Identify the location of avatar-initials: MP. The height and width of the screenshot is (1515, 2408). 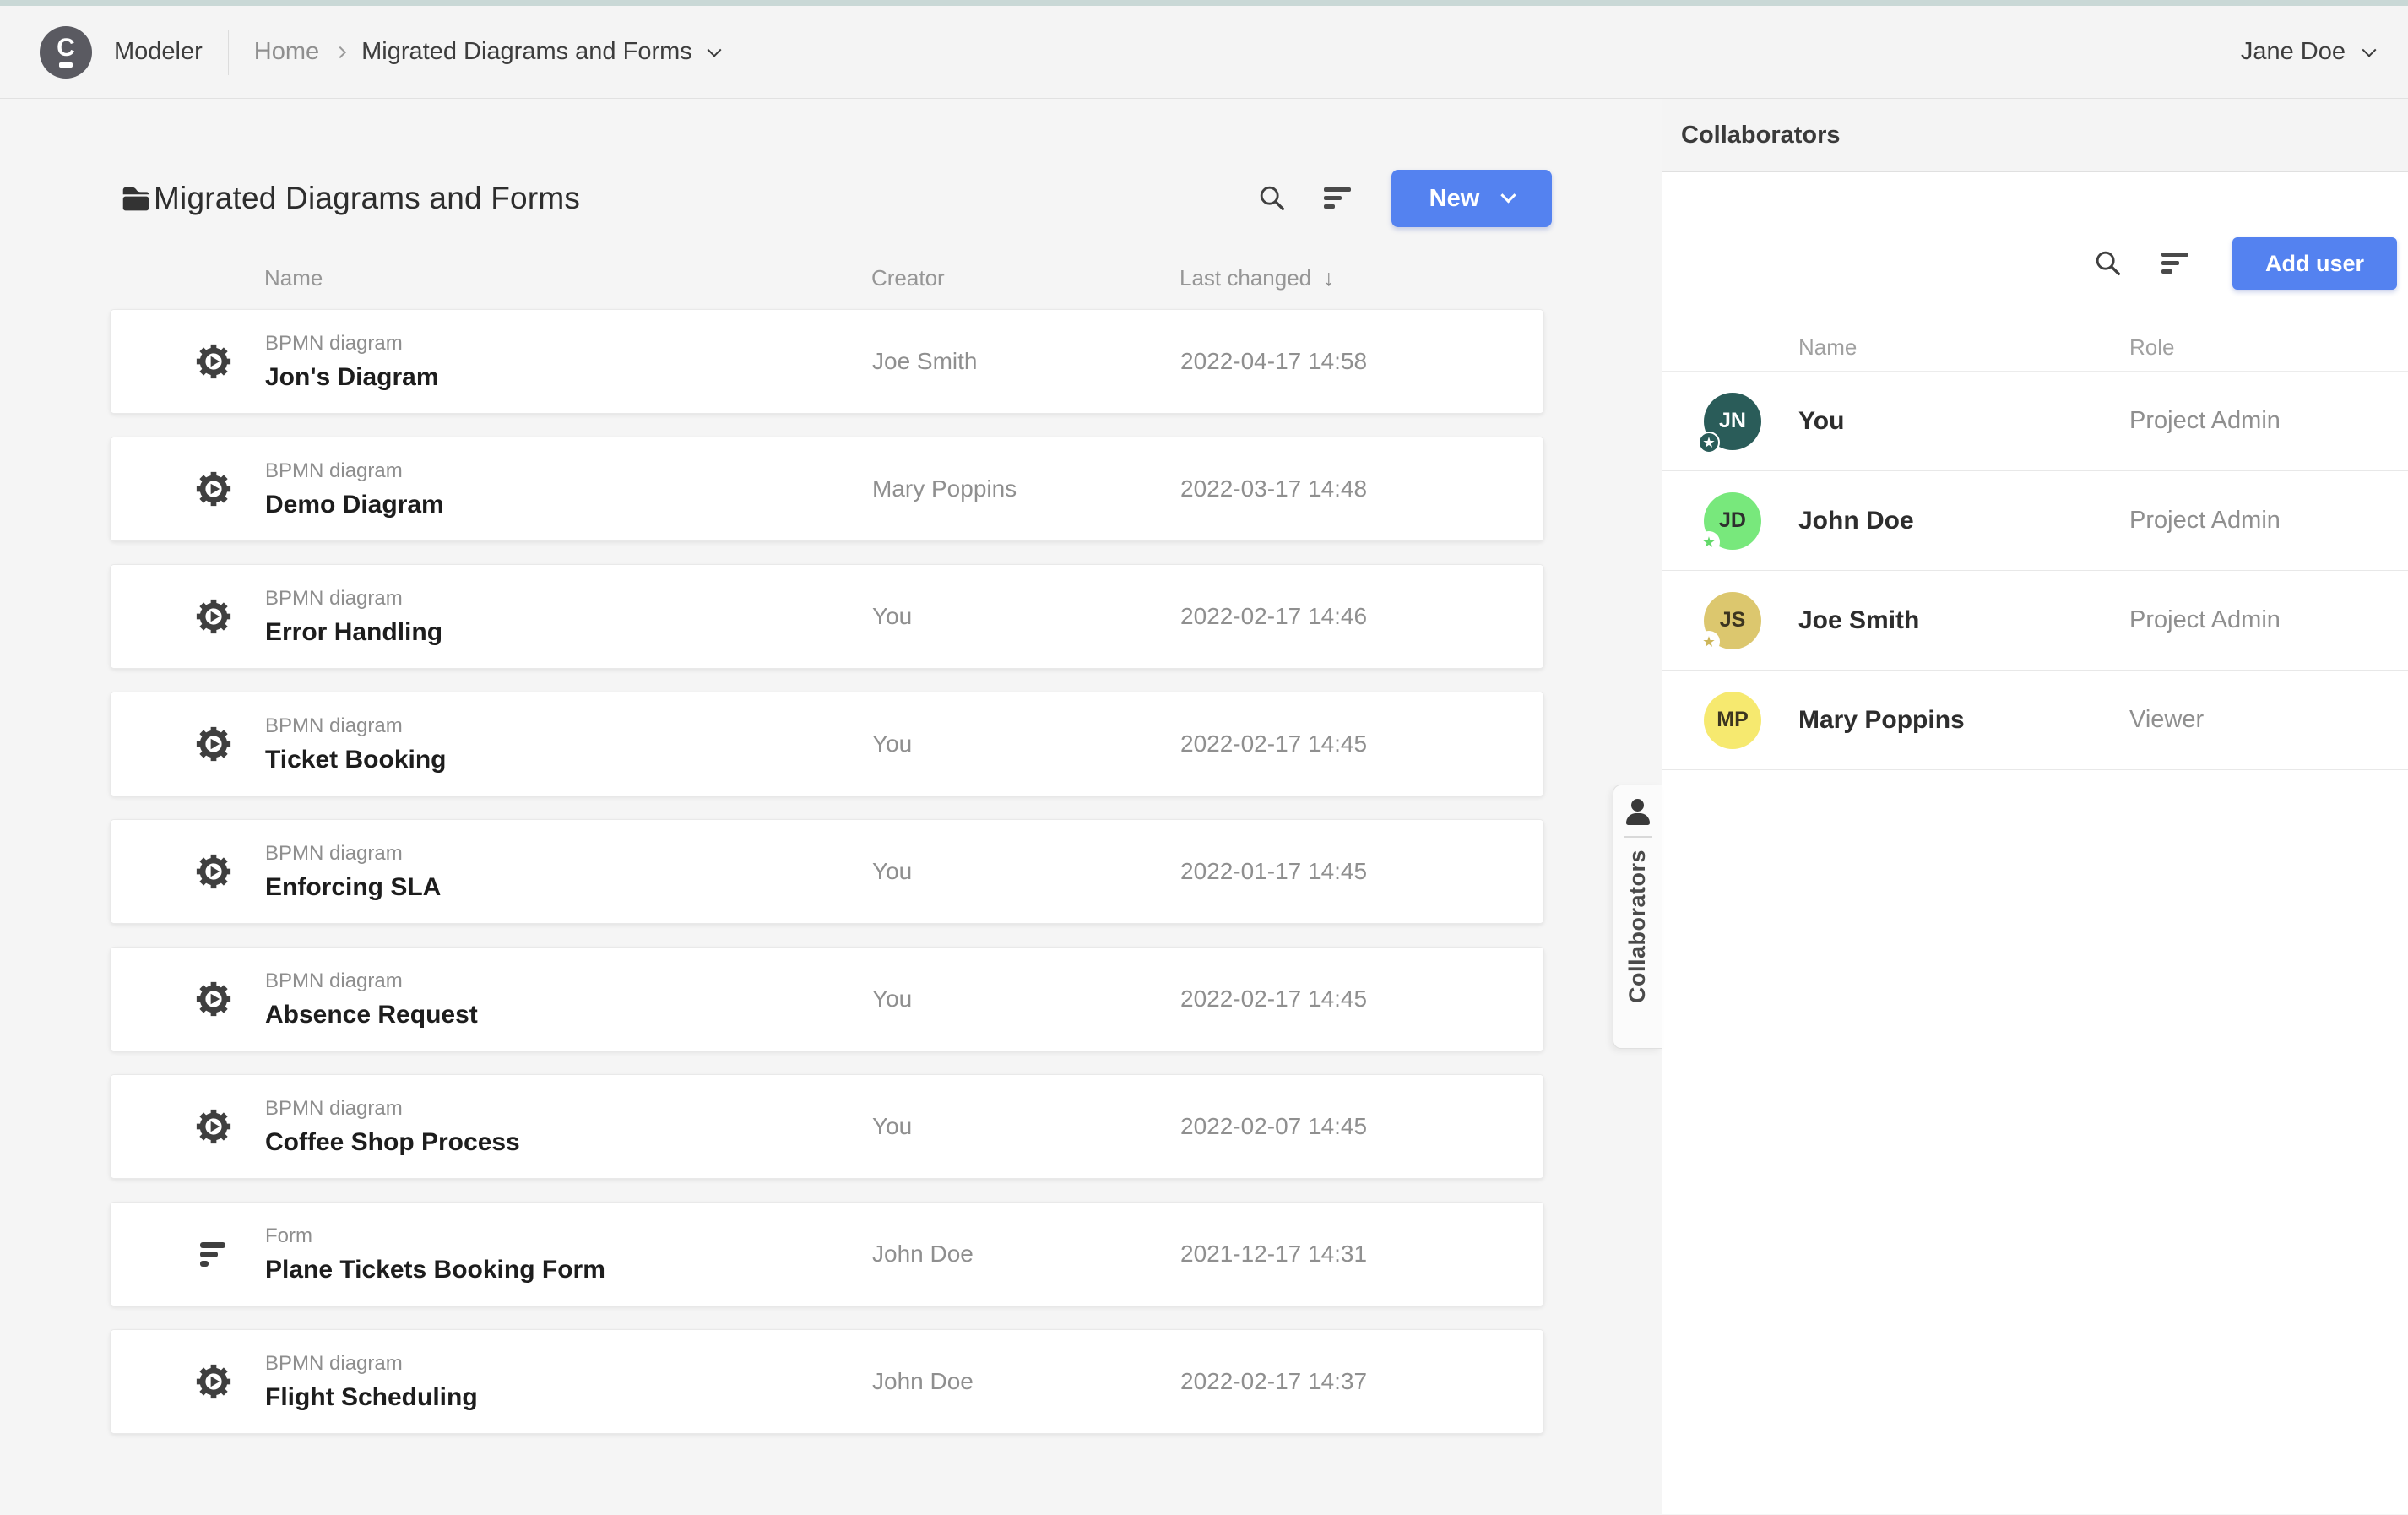
(1733, 719).